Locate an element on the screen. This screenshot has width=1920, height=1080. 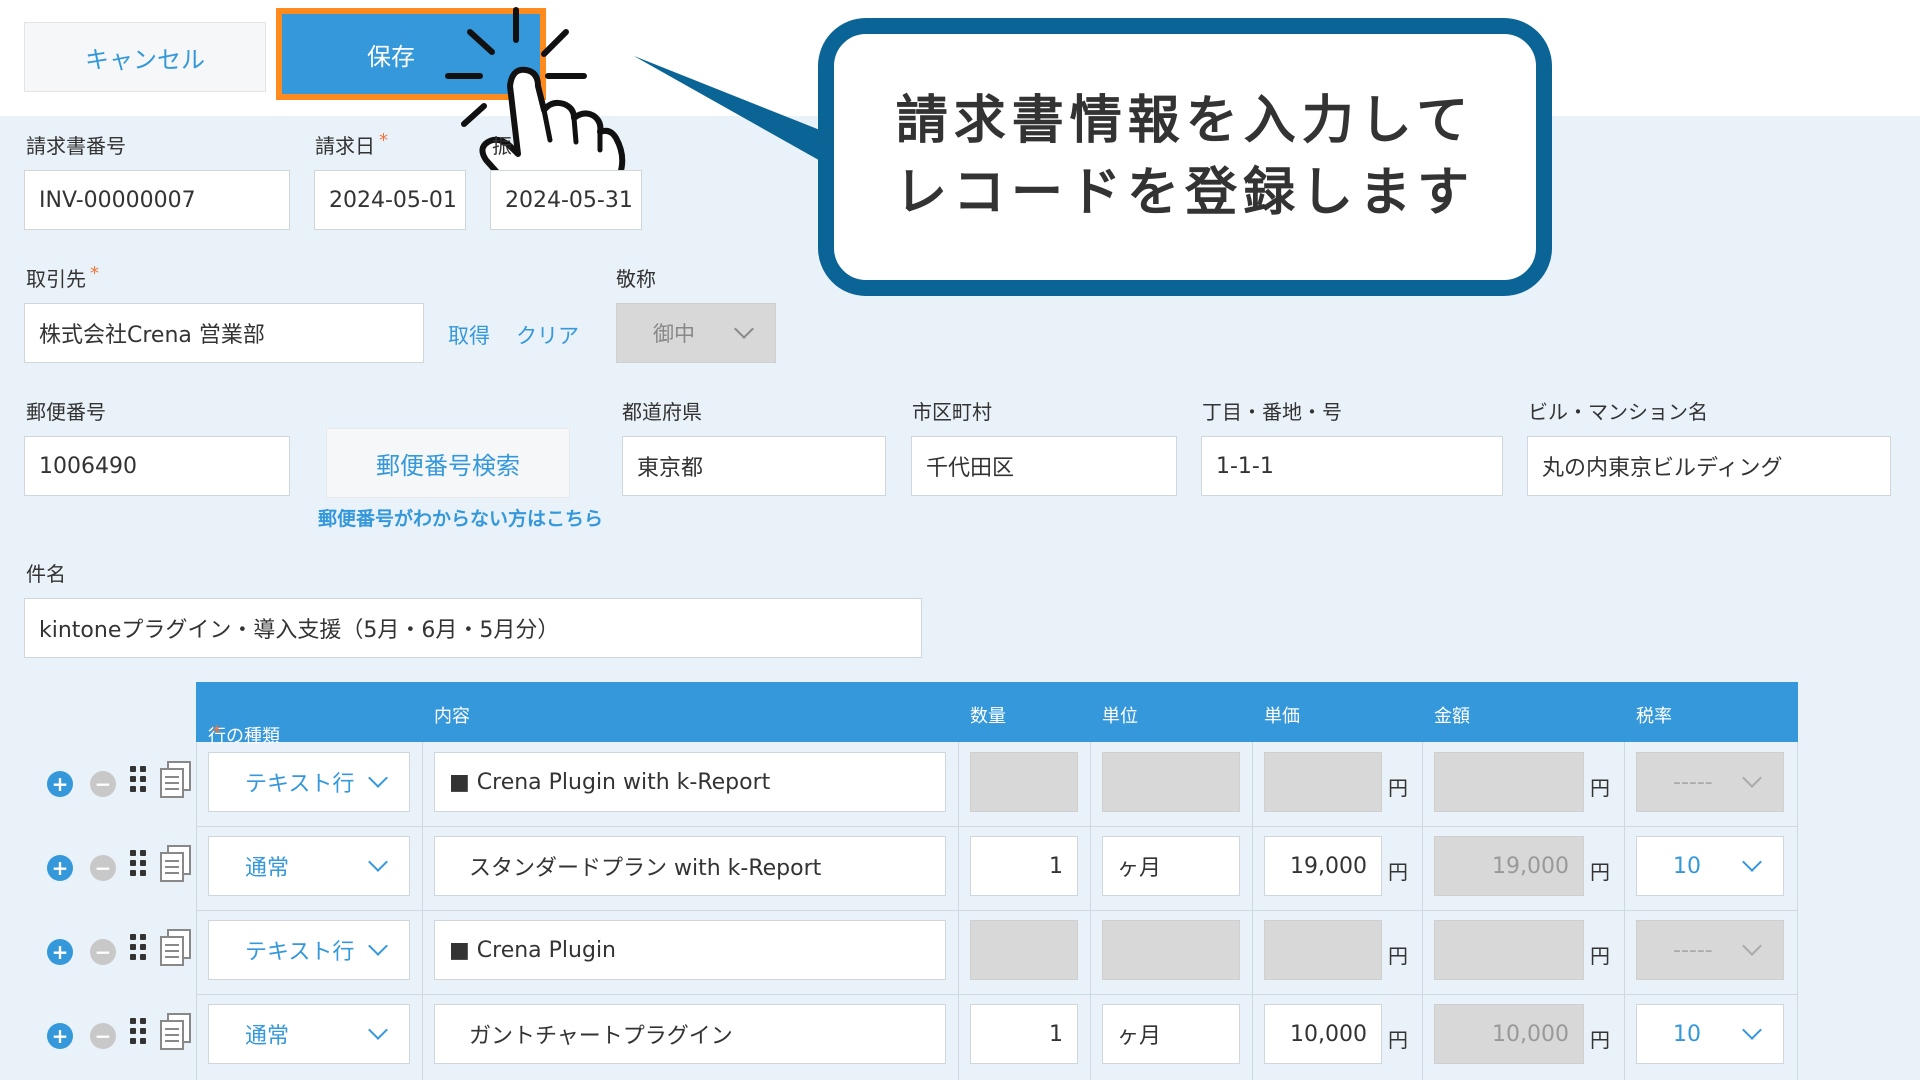
col-tax-header: 税率 is located at coordinates (1654, 716).